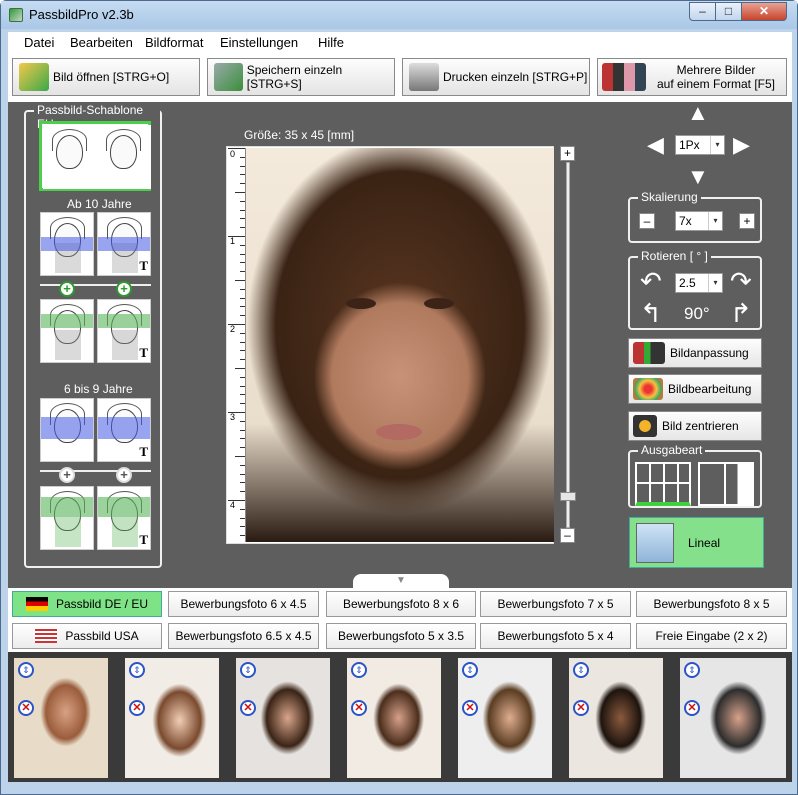 Image resolution: width=798 pixels, height=795 pixels. I want to click on format-8x6: Bewerbungsfoto 8 x 6, so click(401, 604).